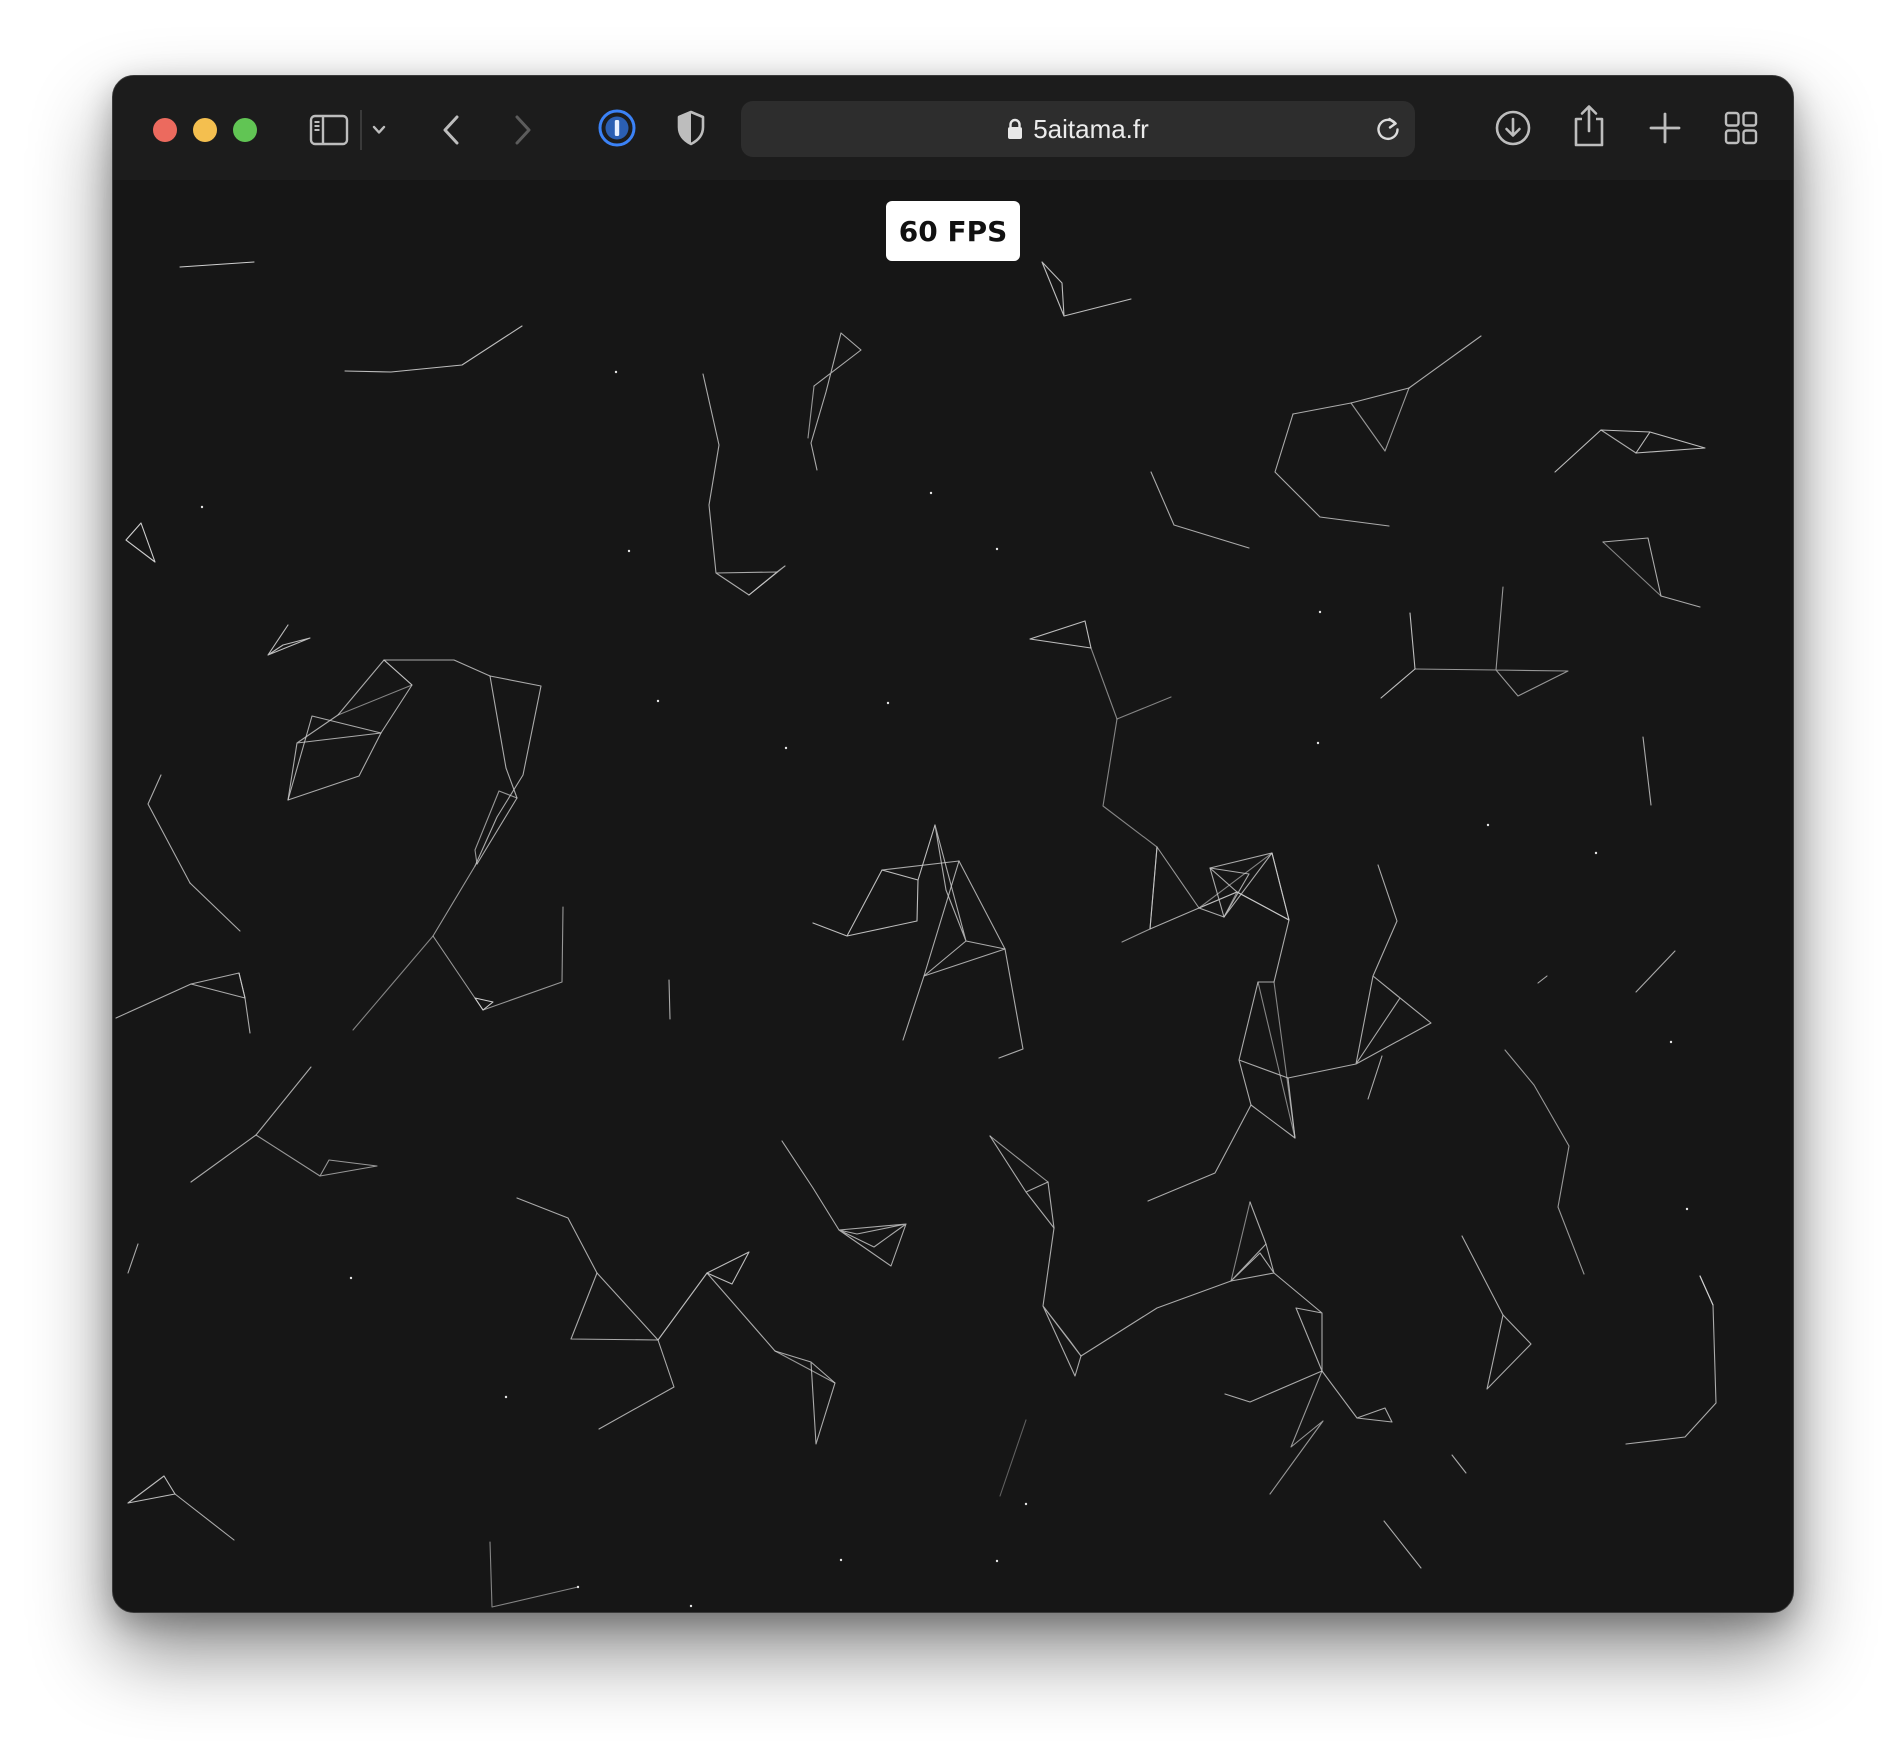 The width and height of the screenshot is (1904, 1760). Describe the element at coordinates (205, 130) in the screenshot. I see `minimize-window-button` at that location.